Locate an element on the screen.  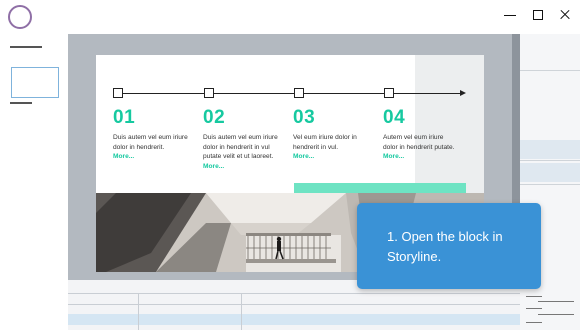
maximize-icon is located at coordinates (538, 15).